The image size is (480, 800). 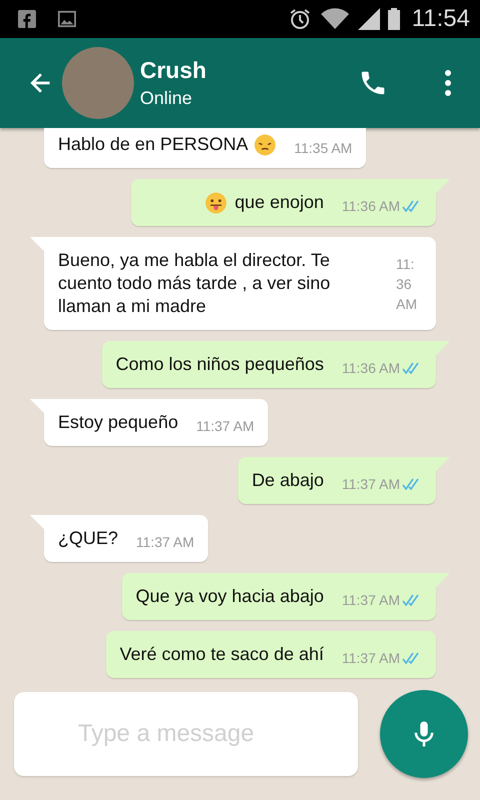 I want to click on message-text: ¿QUE?, so click(x=88, y=538).